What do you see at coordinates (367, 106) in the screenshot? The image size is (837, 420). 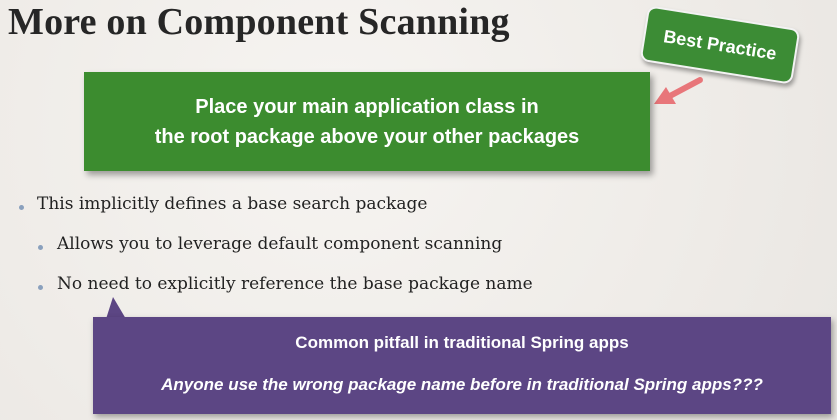 I see `best-practice-line-1: Place your main application class in` at bounding box center [367, 106].